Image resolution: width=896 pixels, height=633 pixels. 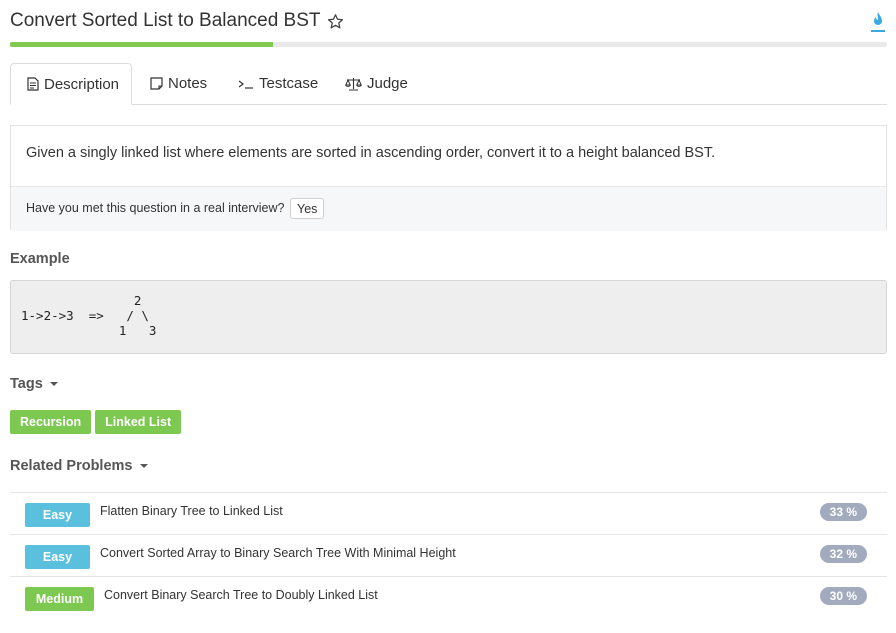 I want to click on note-icon, so click(x=156, y=83).